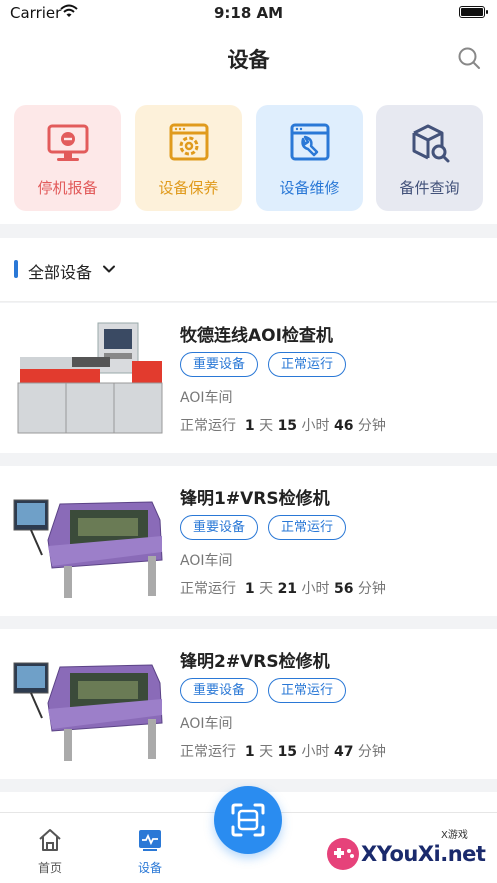  What do you see at coordinates (149, 868) in the screenshot?
I see `tab-device-label: 设备` at bounding box center [149, 868].